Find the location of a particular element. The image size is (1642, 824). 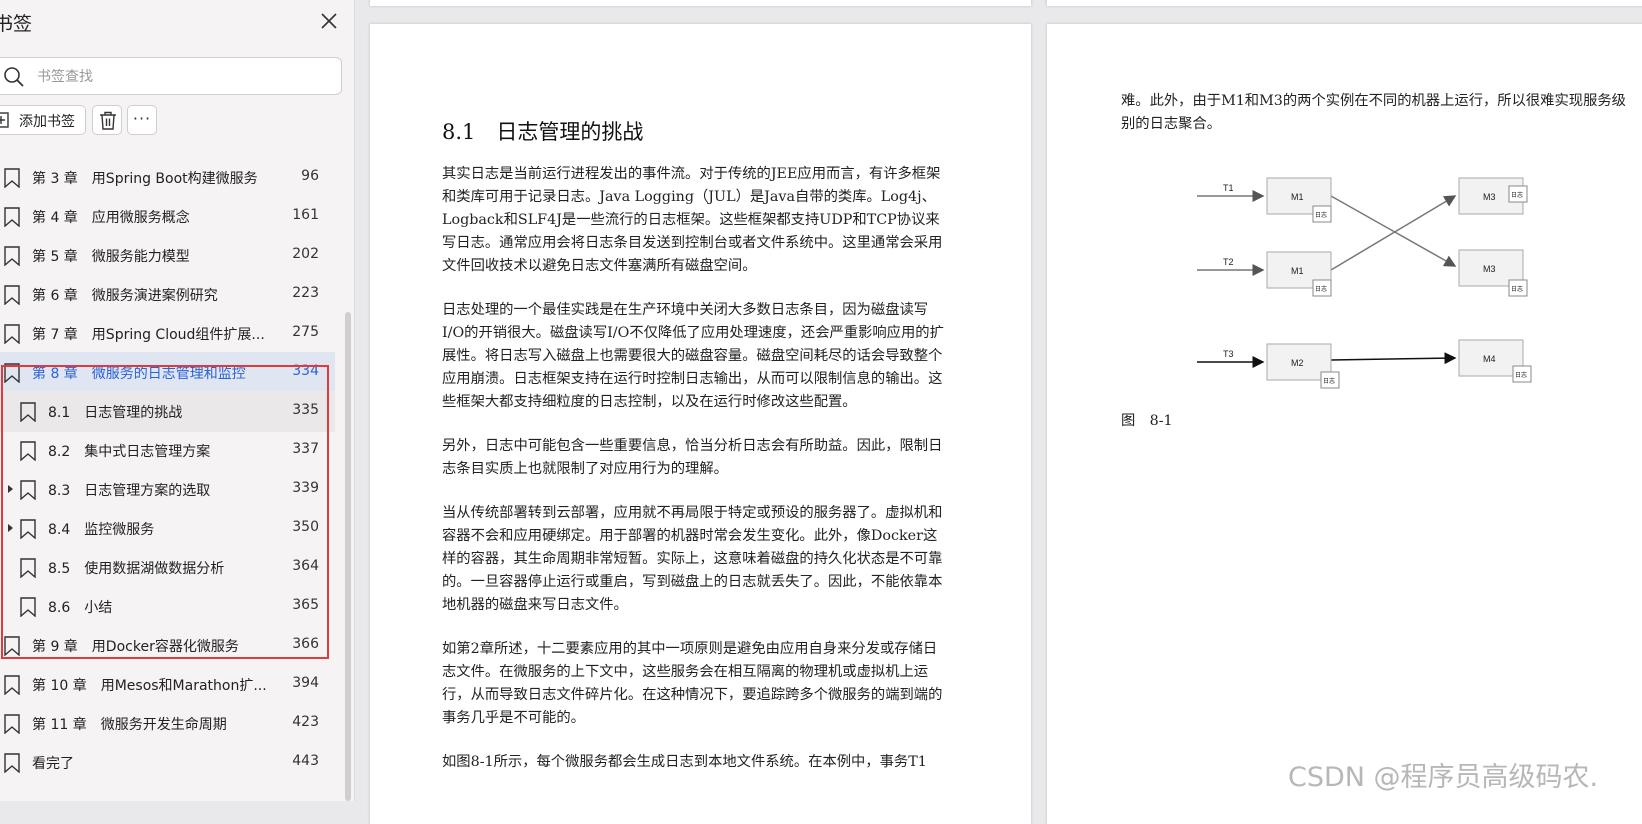

bookmark-chapter-6: 第 6 章 微服务演进案例研究 223 is located at coordinates (167, 294).